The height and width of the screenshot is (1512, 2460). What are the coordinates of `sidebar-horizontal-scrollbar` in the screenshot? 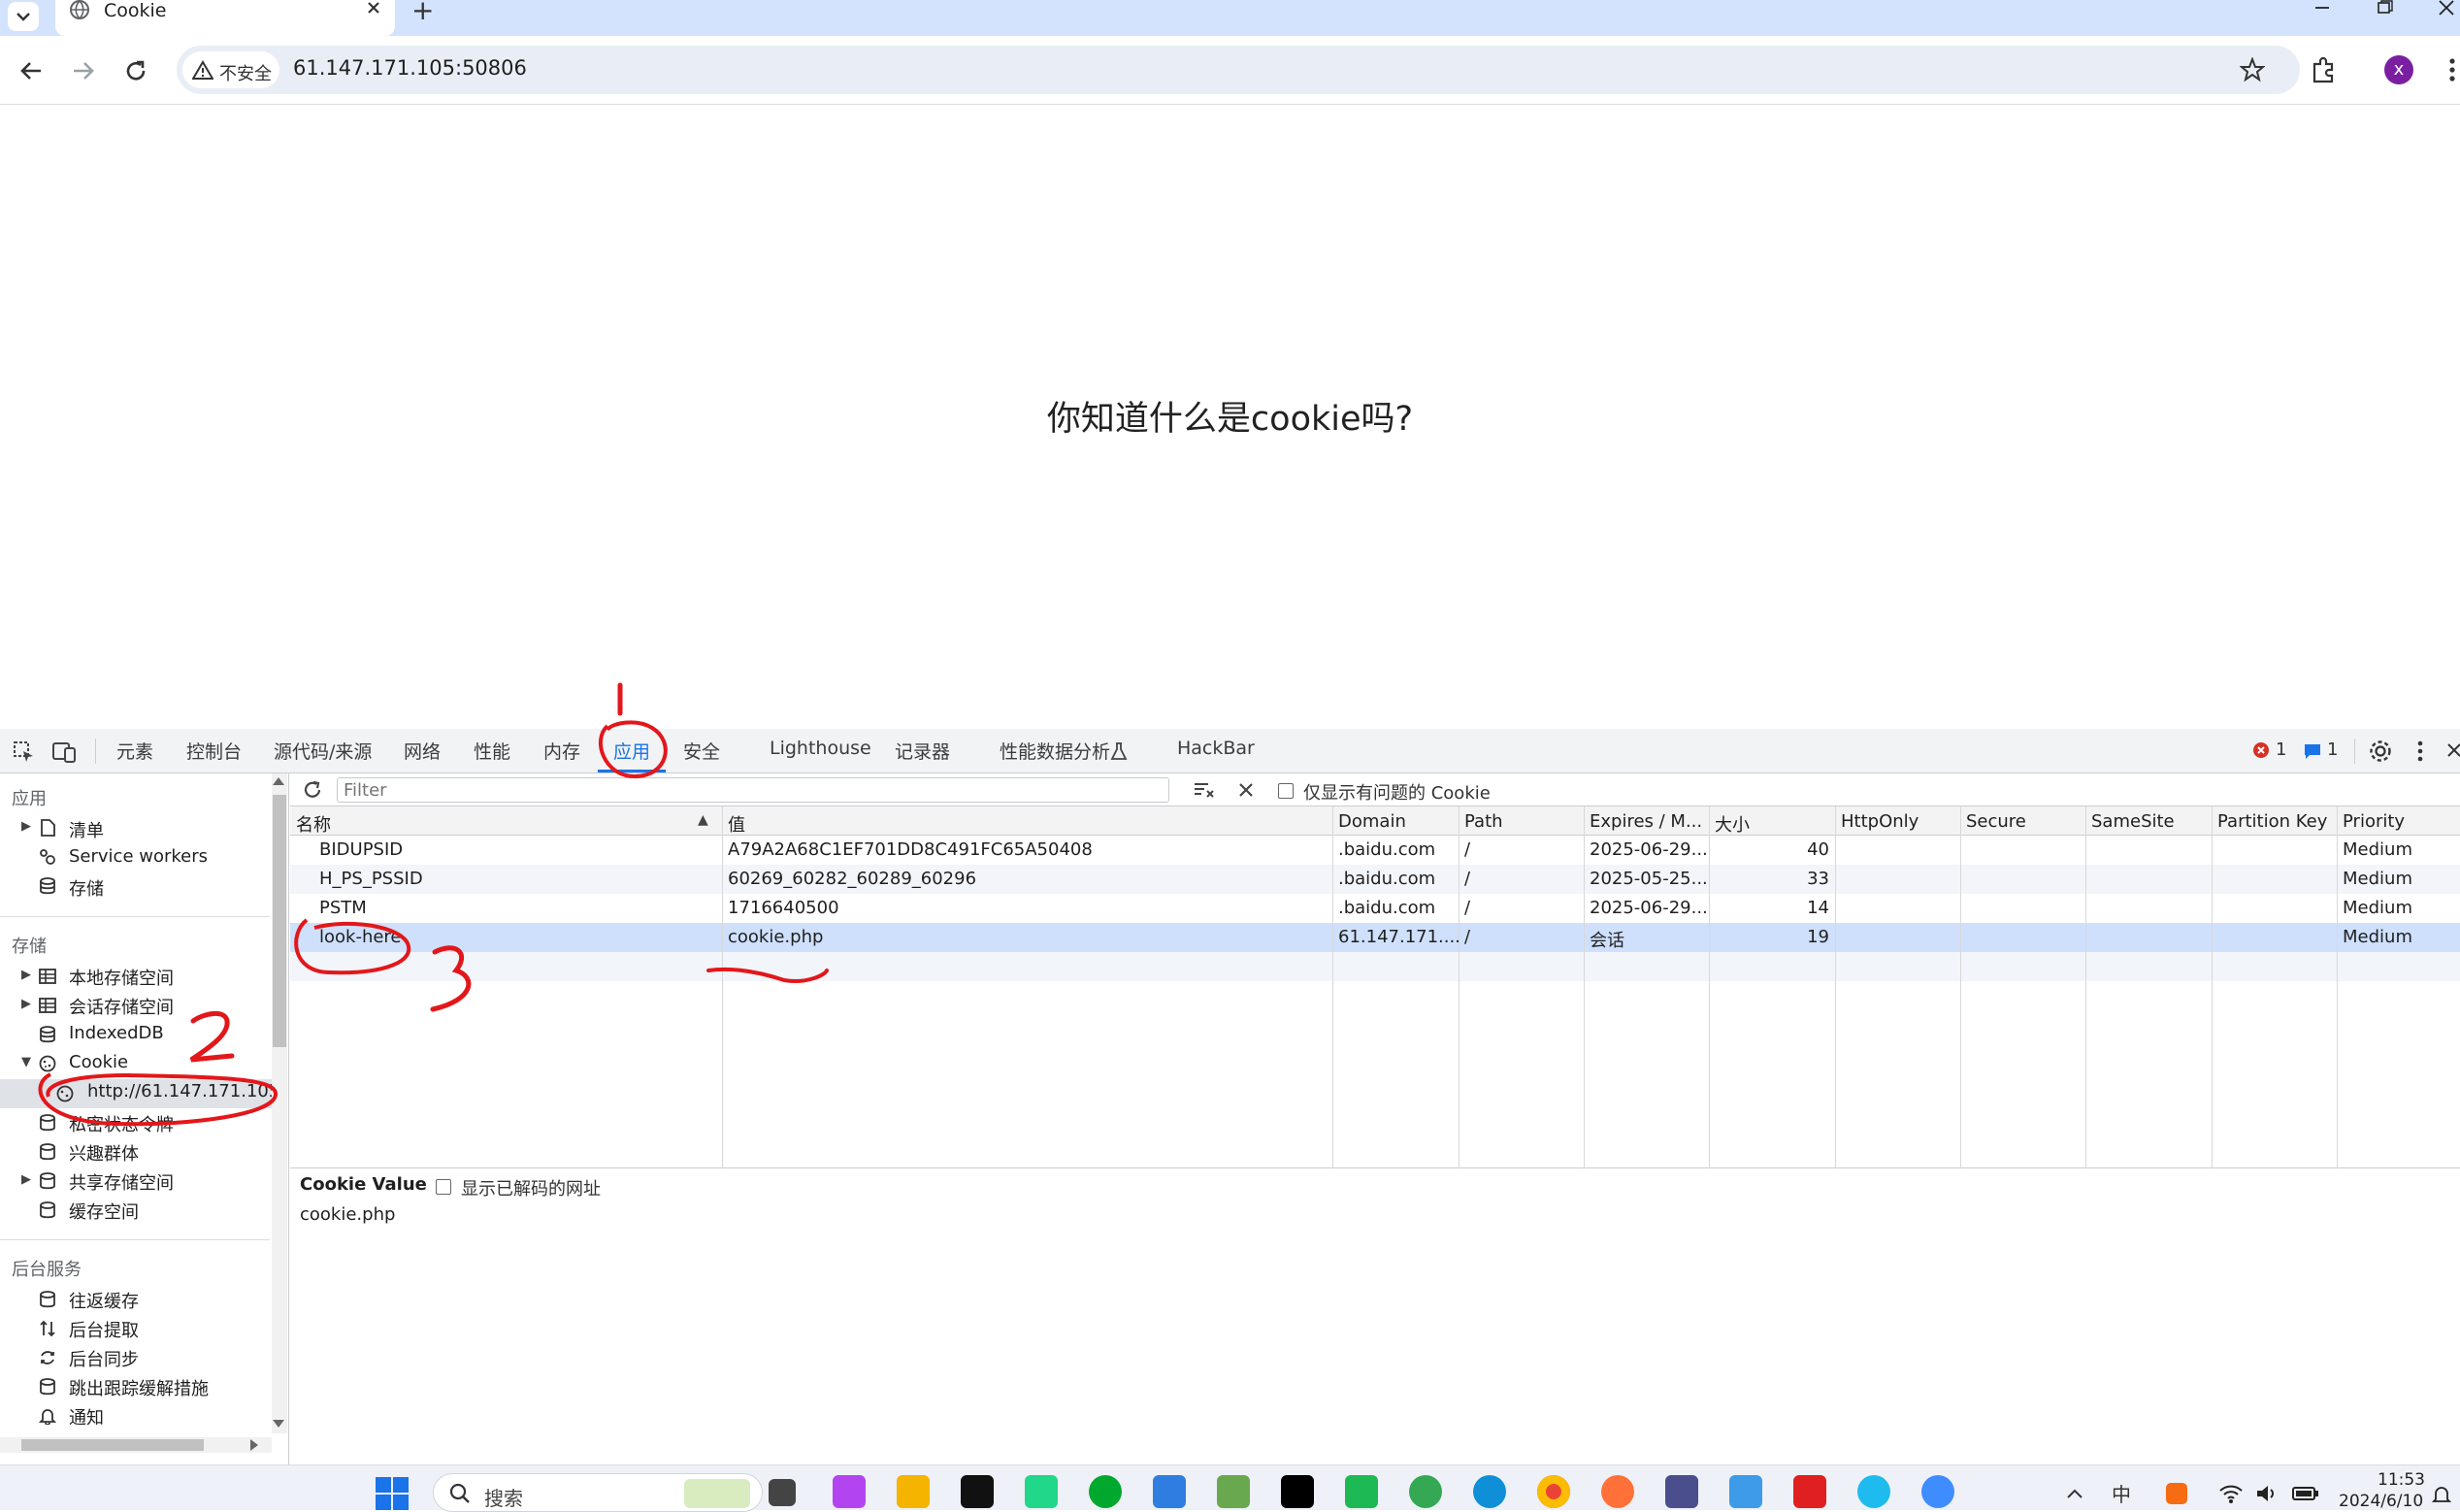 It's located at (136, 1445).